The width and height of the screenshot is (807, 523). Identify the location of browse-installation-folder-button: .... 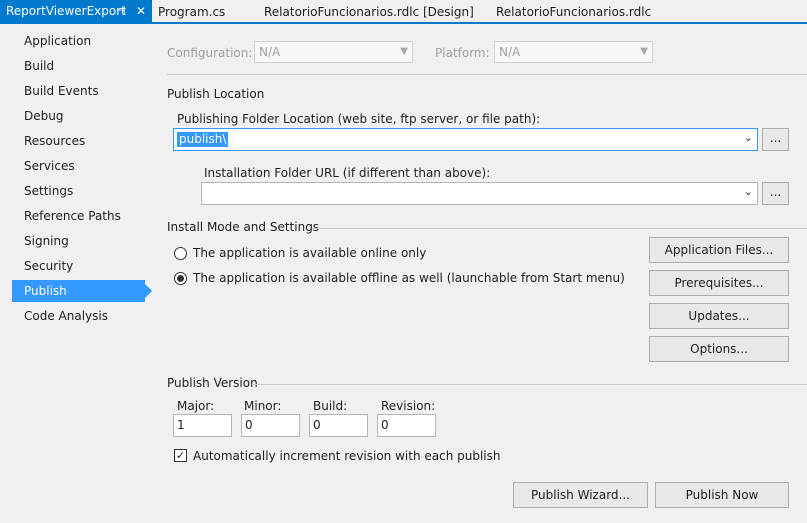
(775, 193).